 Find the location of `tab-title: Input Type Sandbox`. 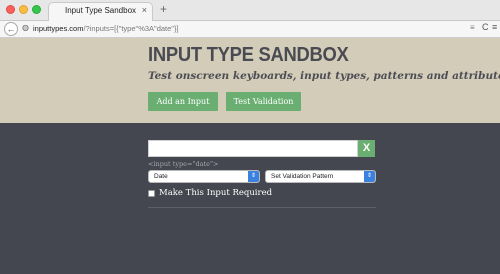

tab-title: Input Type Sandbox is located at coordinates (101, 10).